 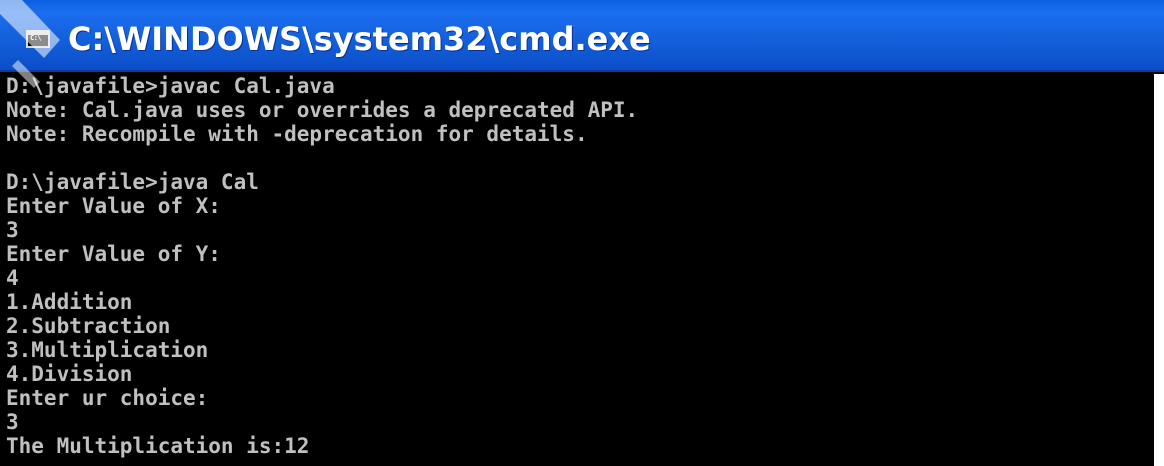 What do you see at coordinates (12, 278) in the screenshot?
I see `console-line: 4` at bounding box center [12, 278].